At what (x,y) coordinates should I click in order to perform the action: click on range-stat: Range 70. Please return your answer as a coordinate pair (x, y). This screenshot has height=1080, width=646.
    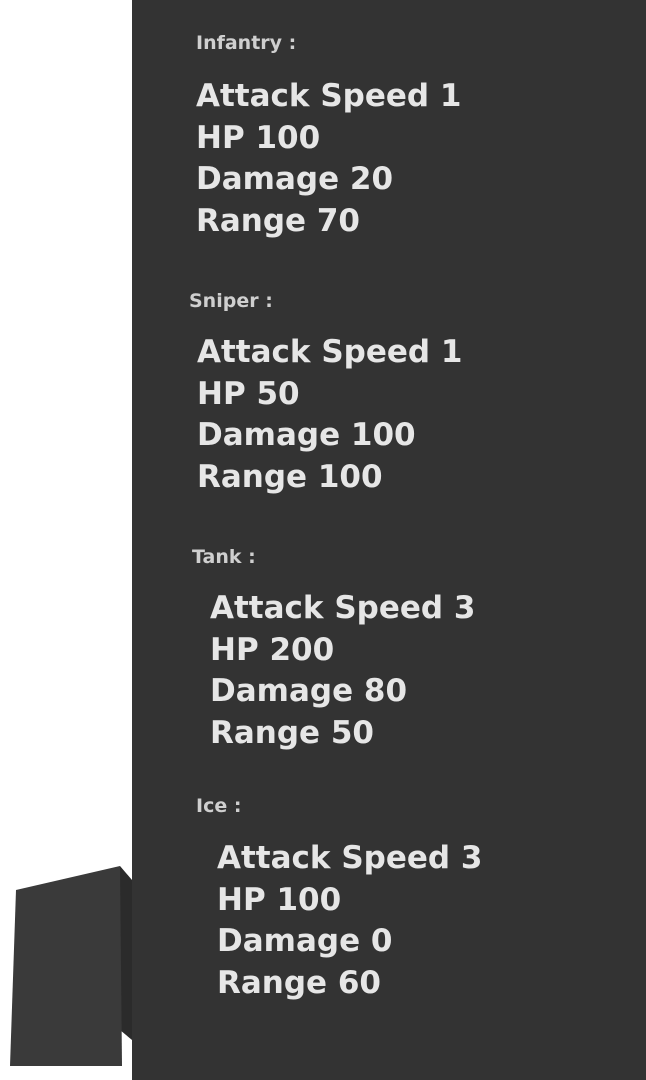
    Looking at the image, I should click on (278, 220).